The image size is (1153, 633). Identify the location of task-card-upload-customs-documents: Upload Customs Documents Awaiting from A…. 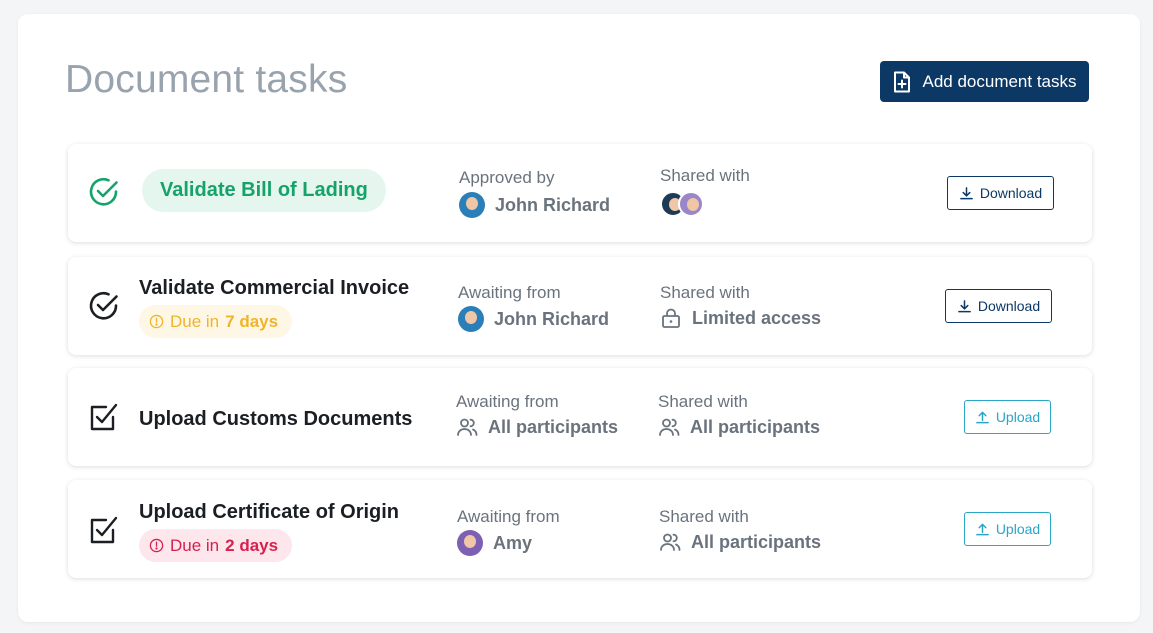
(580, 417).